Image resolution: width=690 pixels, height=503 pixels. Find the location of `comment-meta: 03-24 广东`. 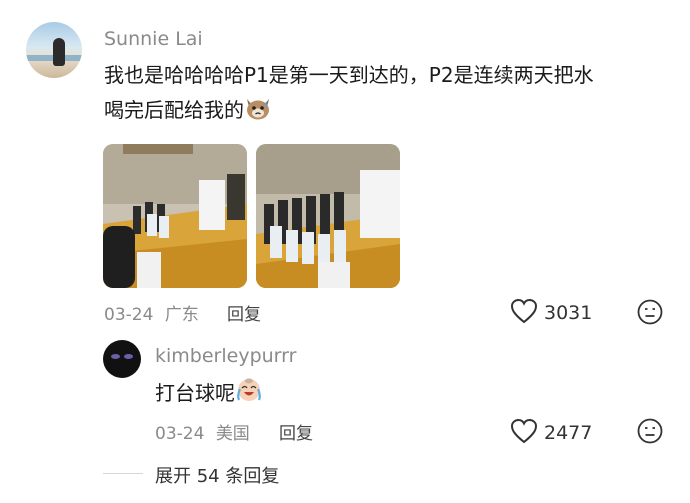

comment-meta: 03-24 广东 is located at coordinates (151, 312).